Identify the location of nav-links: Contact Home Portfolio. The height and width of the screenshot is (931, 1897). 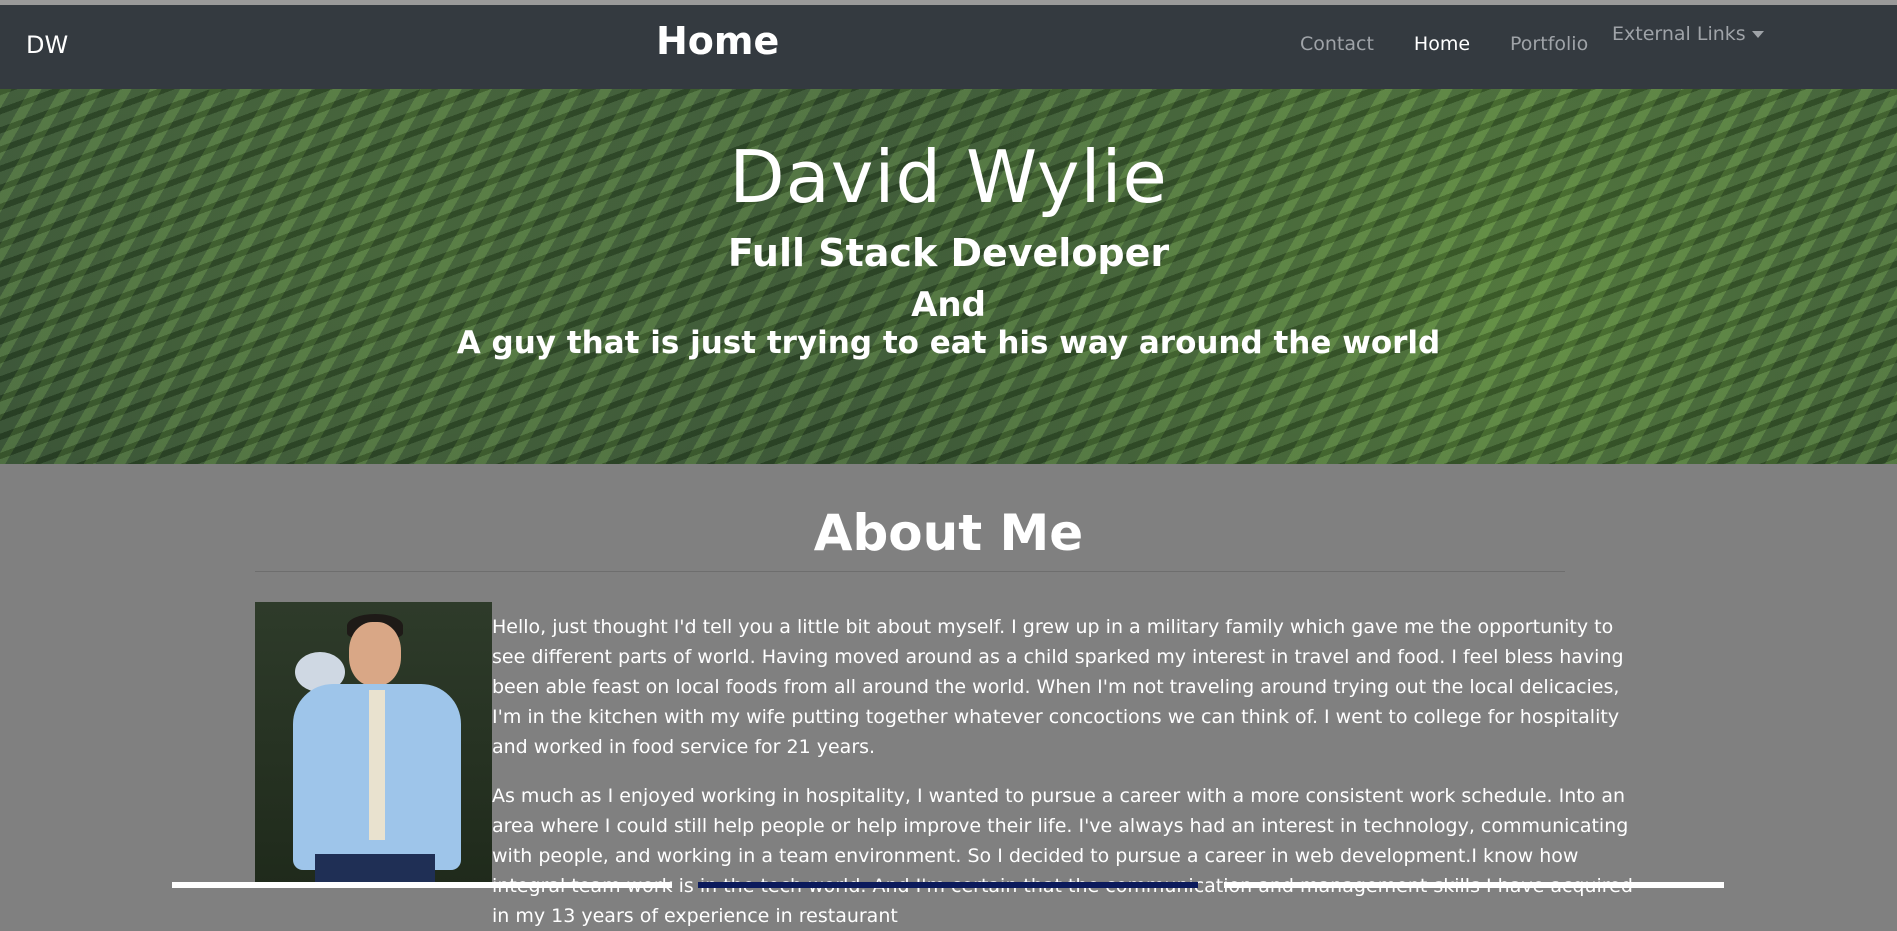
(1464, 44).